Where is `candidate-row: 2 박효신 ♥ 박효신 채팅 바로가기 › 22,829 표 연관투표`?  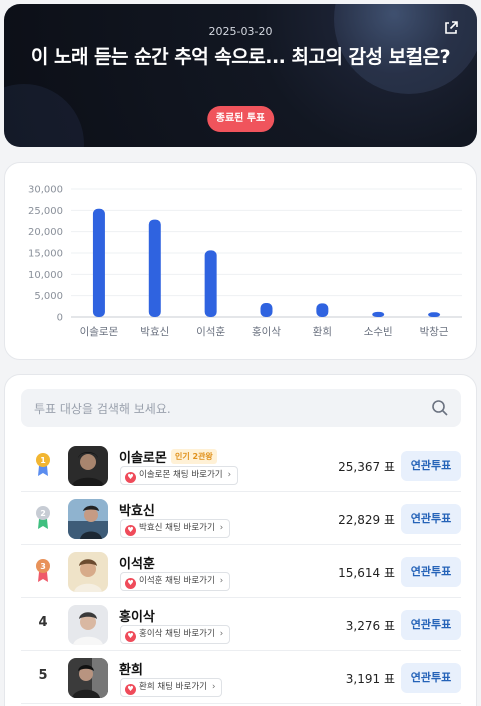 candidate-row: 2 박효신 ♥ 박효신 채팅 바로가기 › 22,829 표 연관투표 is located at coordinates (241, 519).